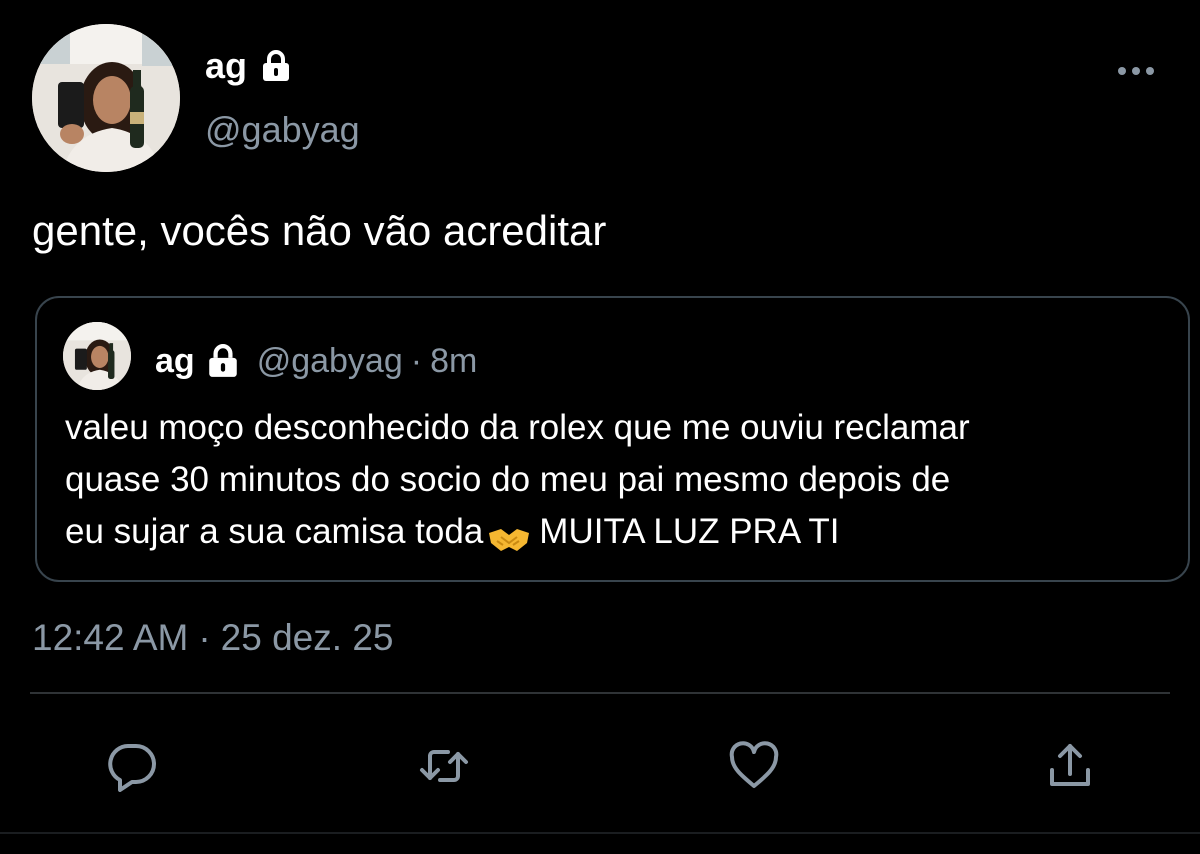 The width and height of the screenshot is (1200, 854). I want to click on reply-icon, so click(132, 768).